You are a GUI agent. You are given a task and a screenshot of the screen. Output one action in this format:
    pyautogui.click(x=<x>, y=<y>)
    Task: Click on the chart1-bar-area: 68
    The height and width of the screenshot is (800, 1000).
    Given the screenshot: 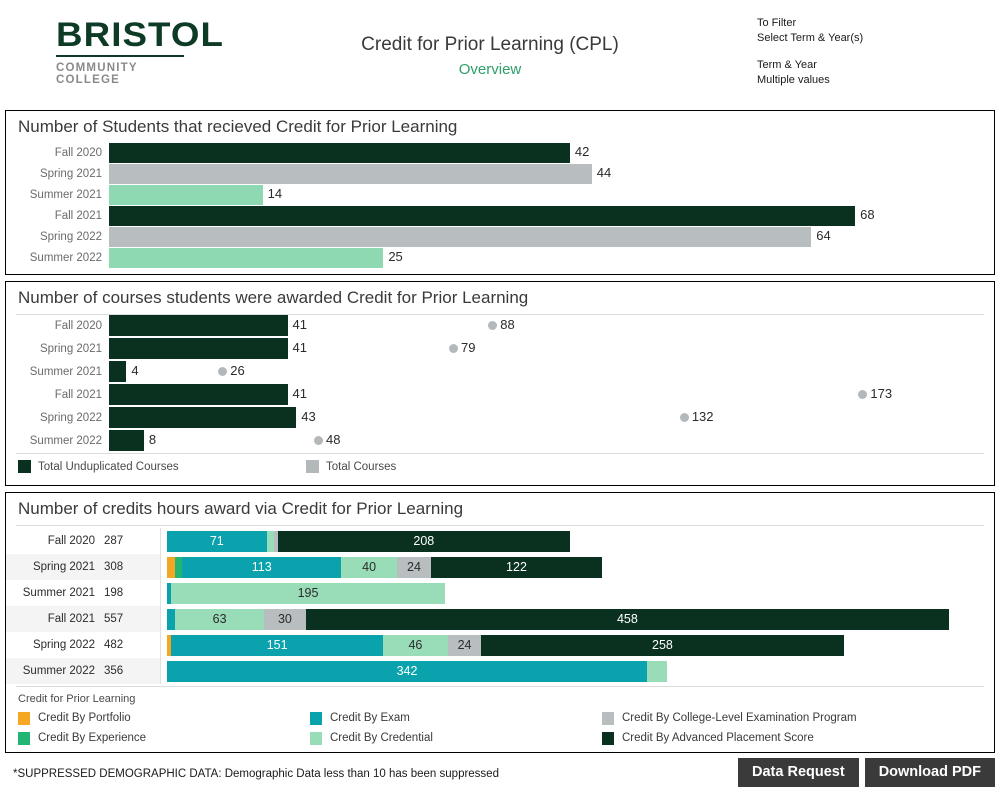 What is the action you would take?
    pyautogui.click(x=551, y=216)
    